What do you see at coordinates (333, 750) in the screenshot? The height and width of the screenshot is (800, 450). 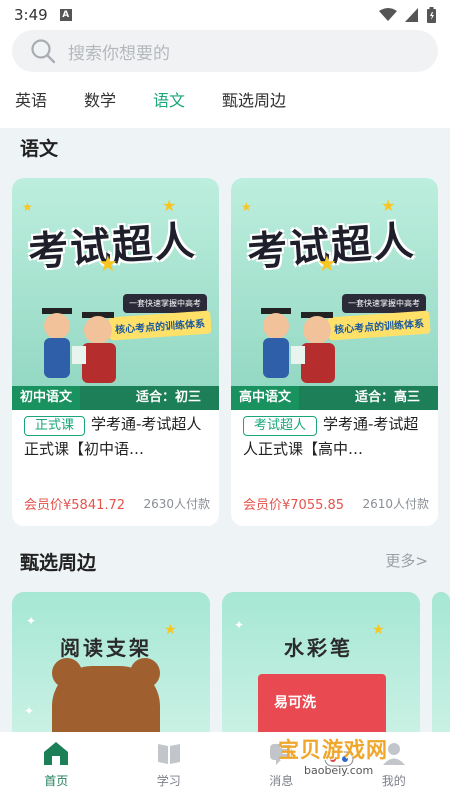 I see `watermark-text: 宝贝游戏网` at bounding box center [333, 750].